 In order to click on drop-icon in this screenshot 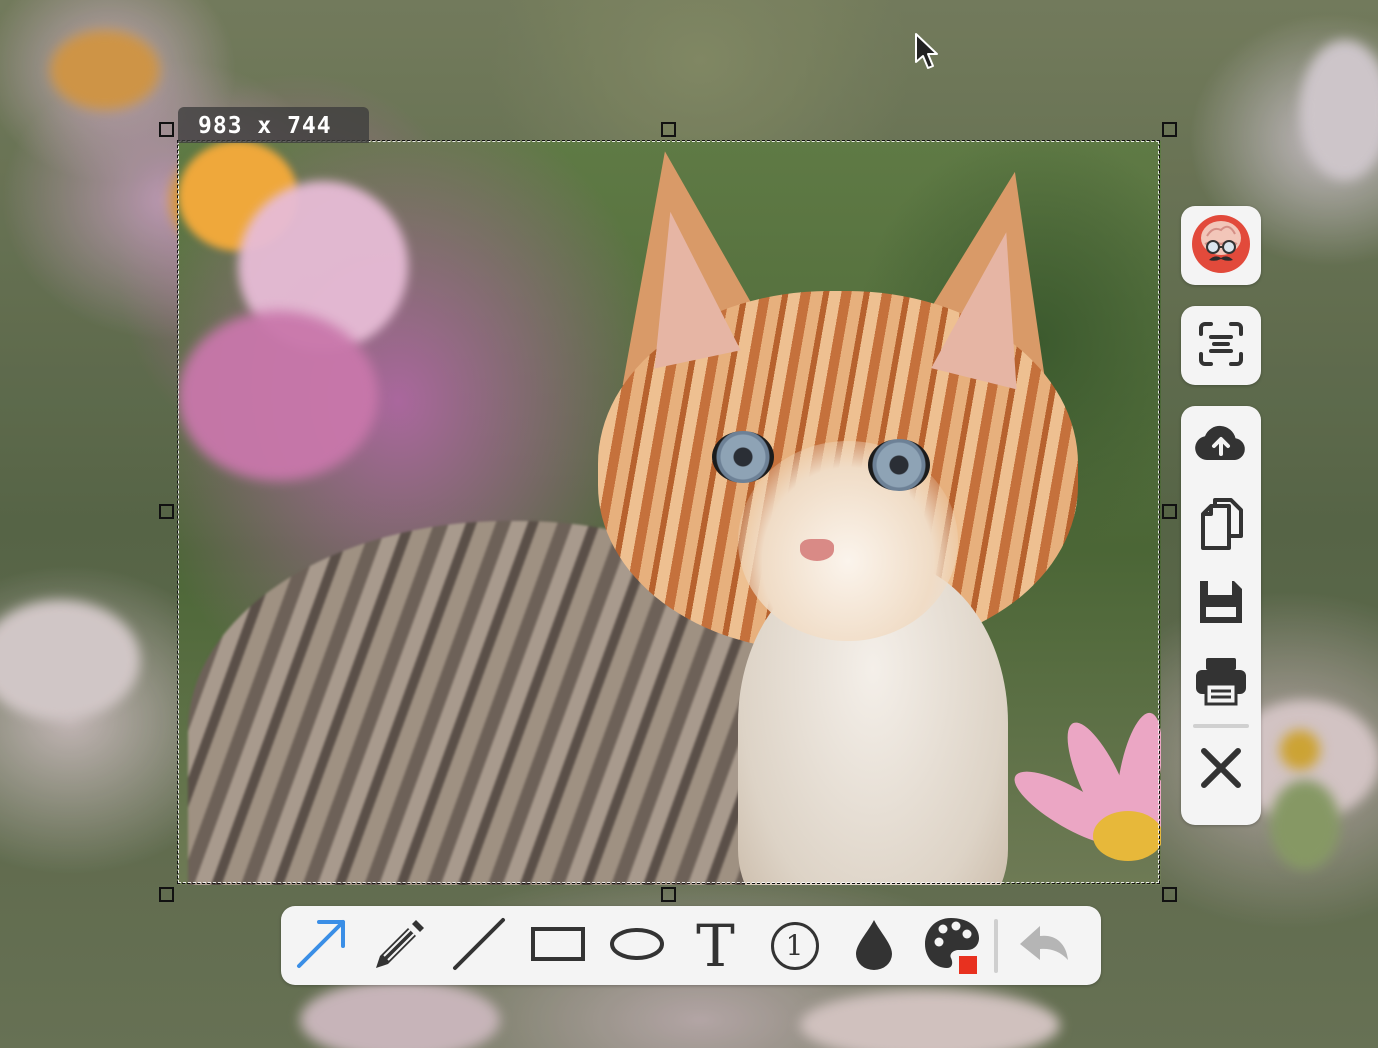, I will do `click(874, 946)`.